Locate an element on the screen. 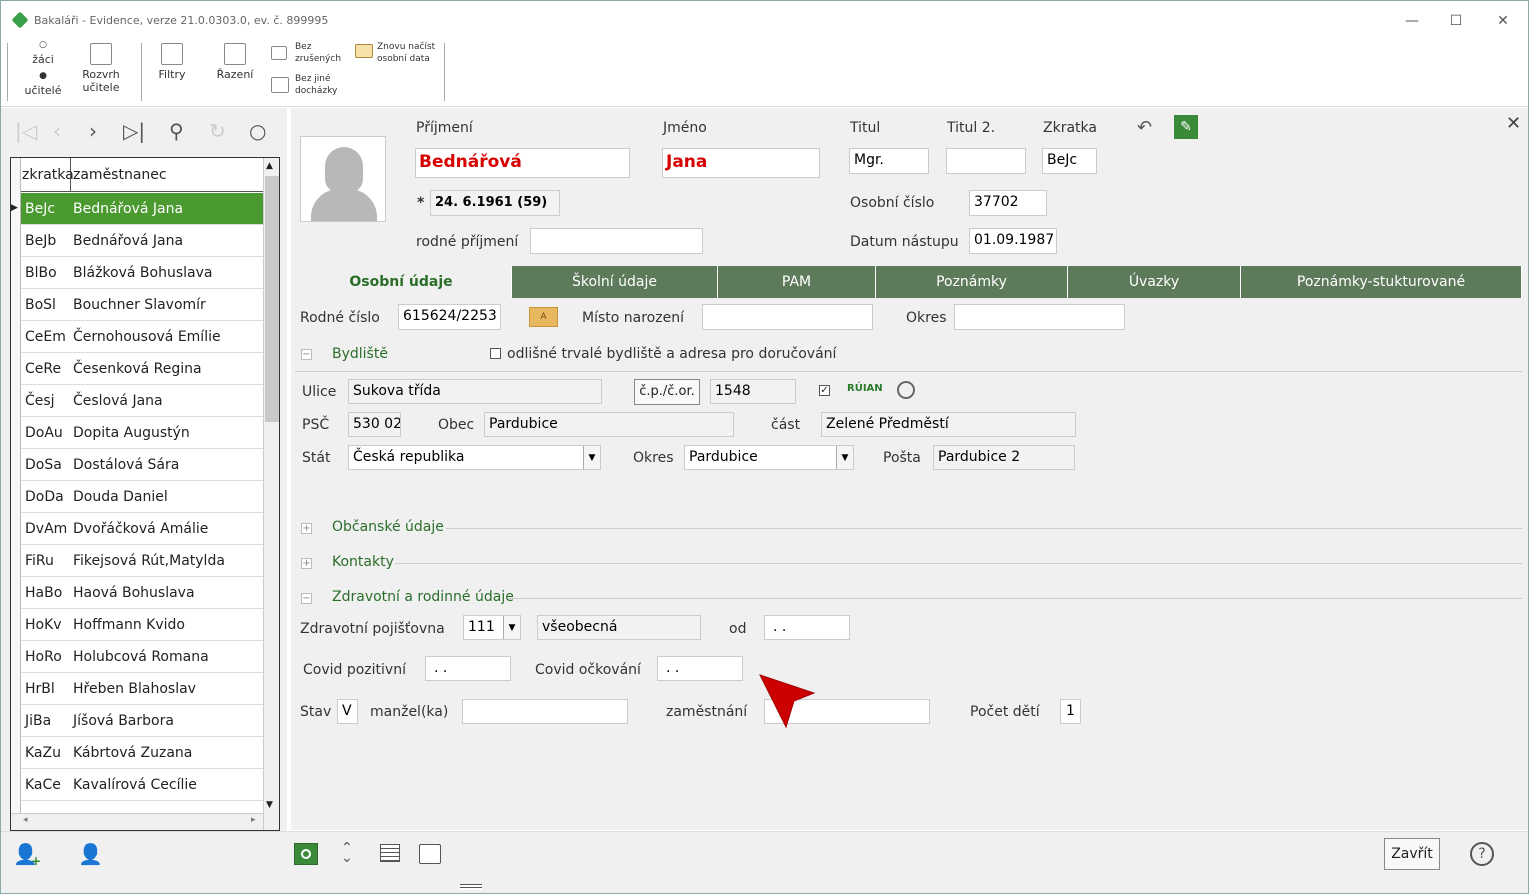 The width and height of the screenshot is (1529, 894). table-row: DoDa Douda Daniel is located at coordinates (142, 497).